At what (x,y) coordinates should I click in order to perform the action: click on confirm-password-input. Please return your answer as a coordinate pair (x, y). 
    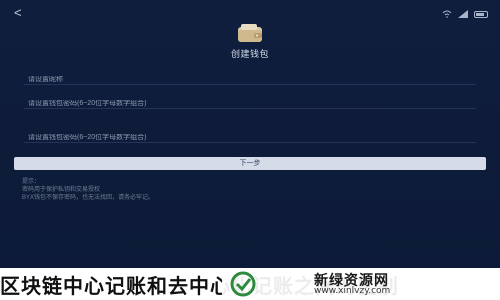
    Looking at the image, I should click on (252, 137).